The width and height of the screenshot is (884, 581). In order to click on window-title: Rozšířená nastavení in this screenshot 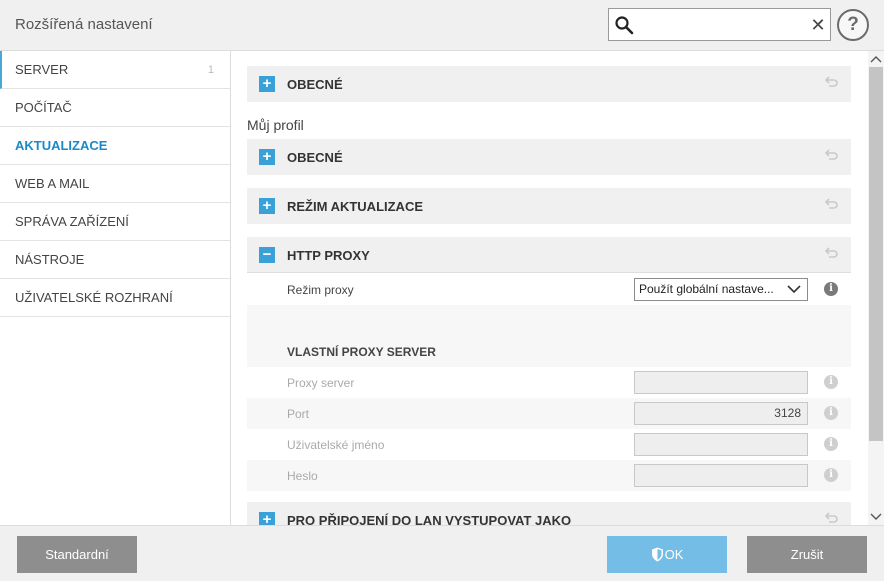, I will do `click(84, 24)`.